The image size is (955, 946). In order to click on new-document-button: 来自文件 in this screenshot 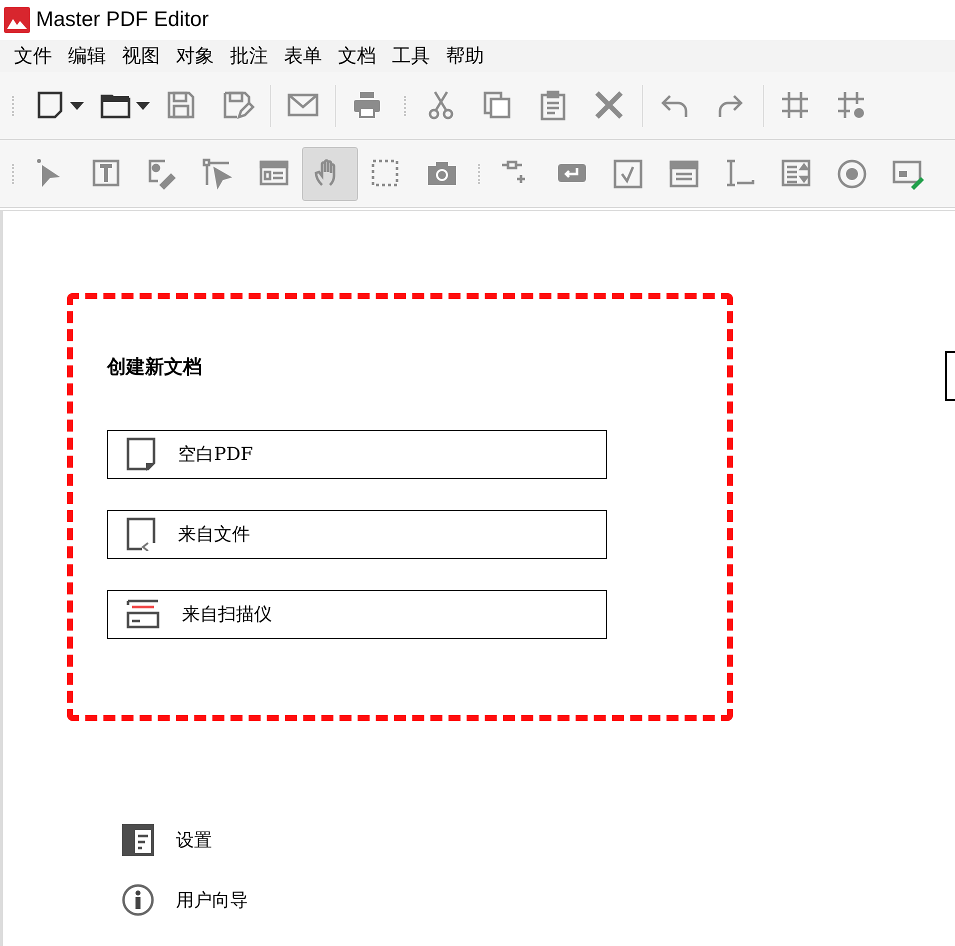, I will do `click(357, 534)`.